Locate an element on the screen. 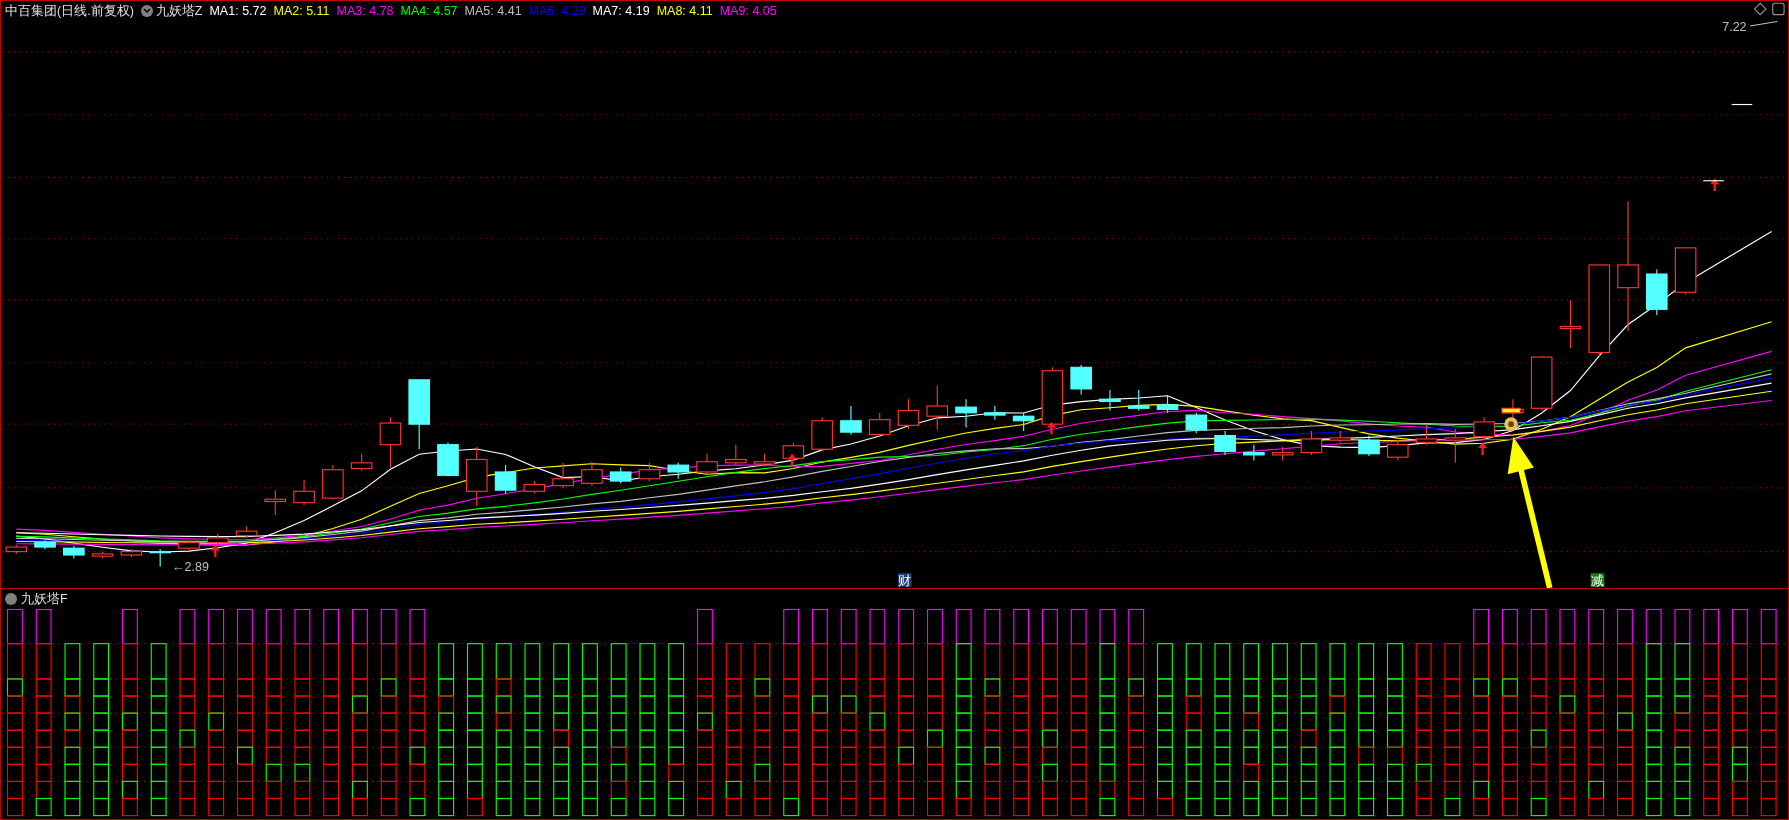 Image resolution: width=1789 pixels, height=820 pixels. signal-tag: 财 is located at coordinates (904, 580).